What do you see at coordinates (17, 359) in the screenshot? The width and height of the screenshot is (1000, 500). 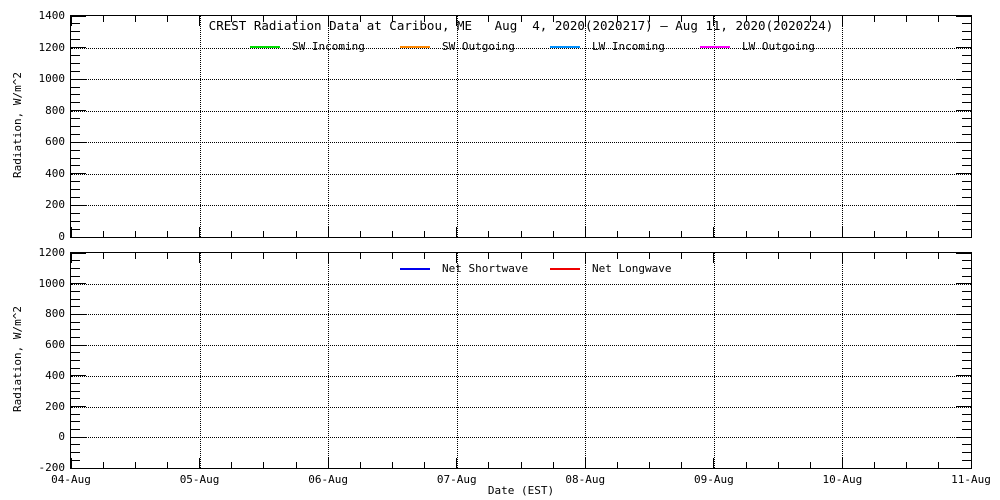 I see `bottom-y-axis-title: Radiation, W/m^2` at bounding box center [17, 359].